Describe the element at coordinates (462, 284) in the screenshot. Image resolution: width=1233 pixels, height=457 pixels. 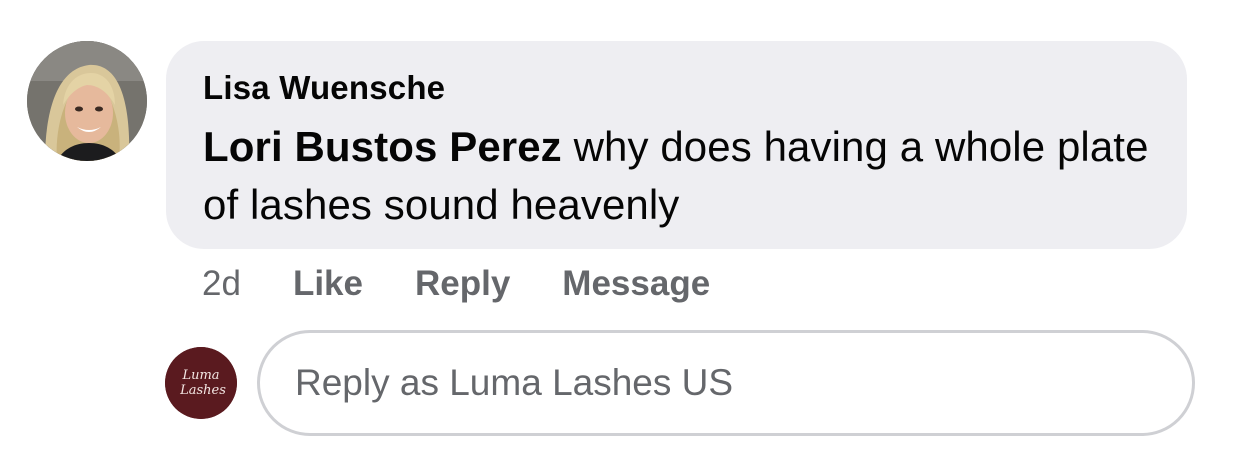
I see `reply-button: Reply` at that location.